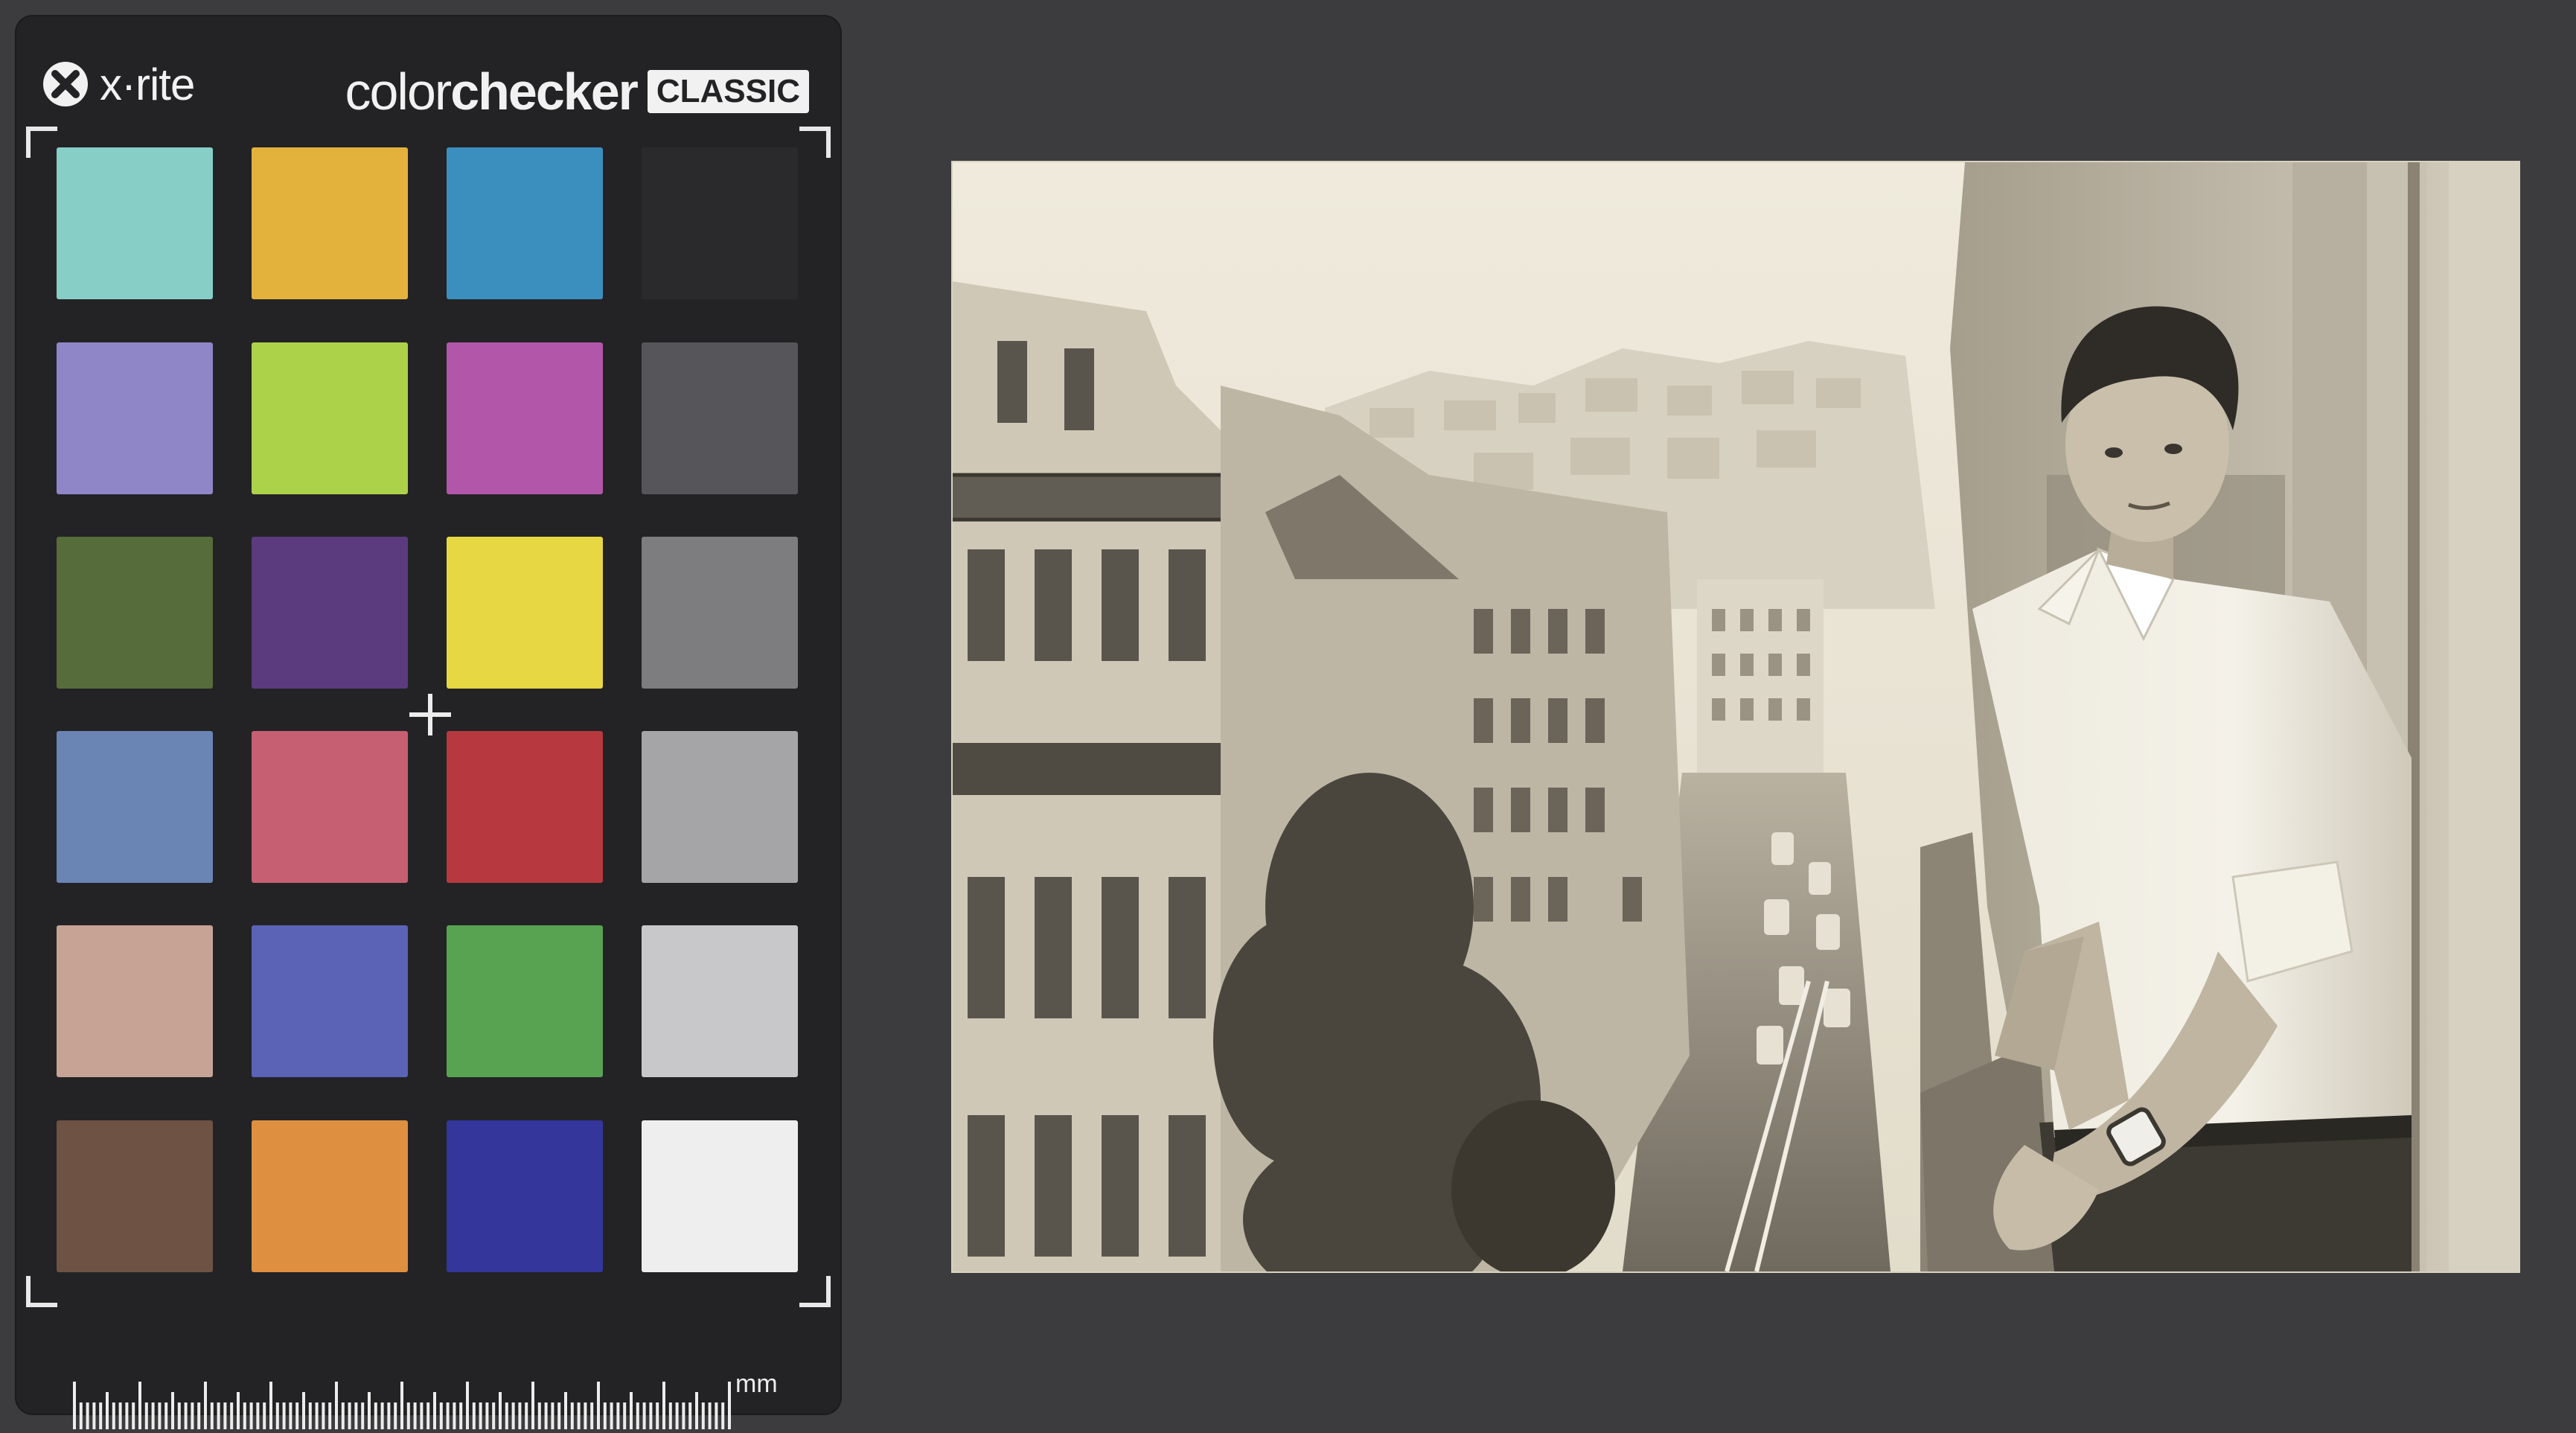  What do you see at coordinates (65, 84) in the screenshot?
I see `xrite-x-icon` at bounding box center [65, 84].